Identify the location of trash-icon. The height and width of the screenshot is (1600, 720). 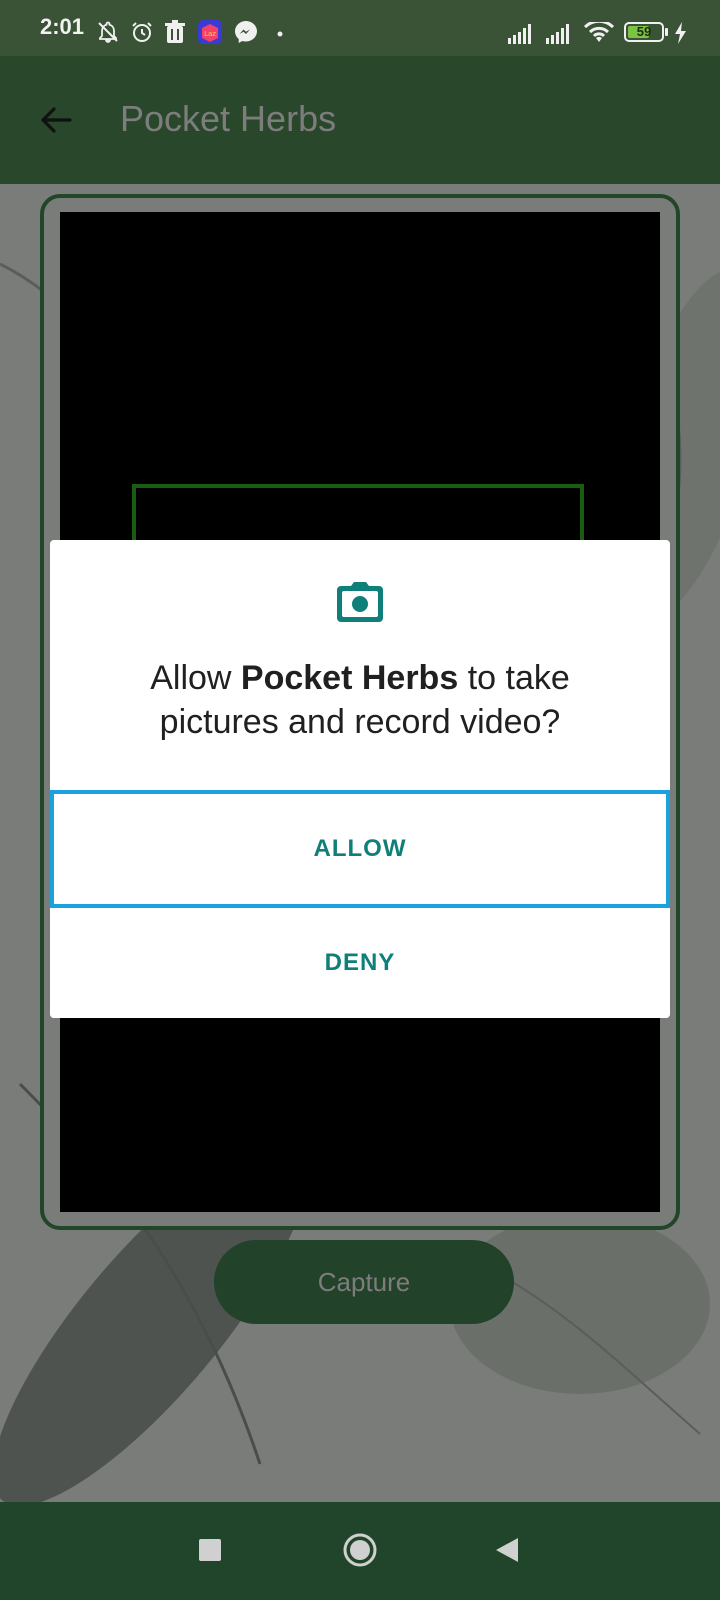
(175, 31).